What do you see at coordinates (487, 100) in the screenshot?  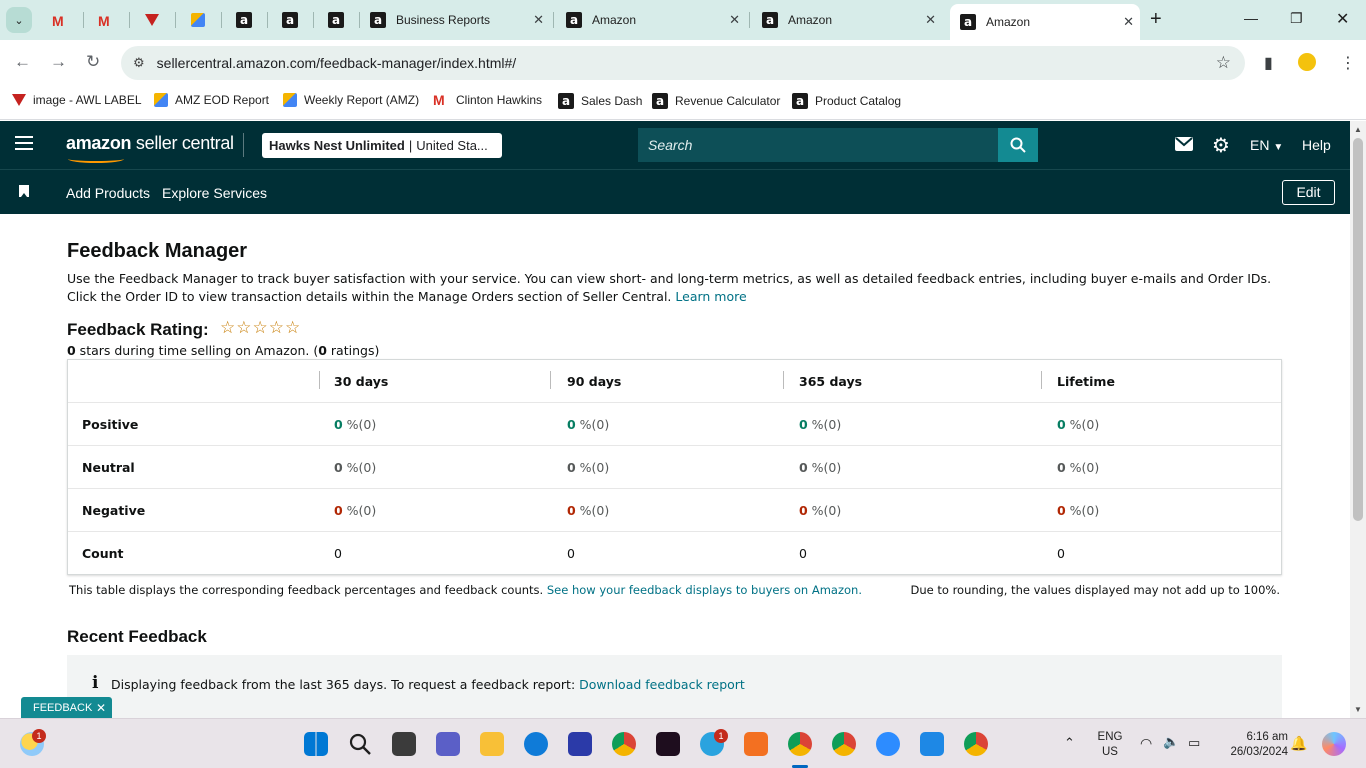 I see `bookmark-clinton-hawkins: M Clinton Hawkins` at bounding box center [487, 100].